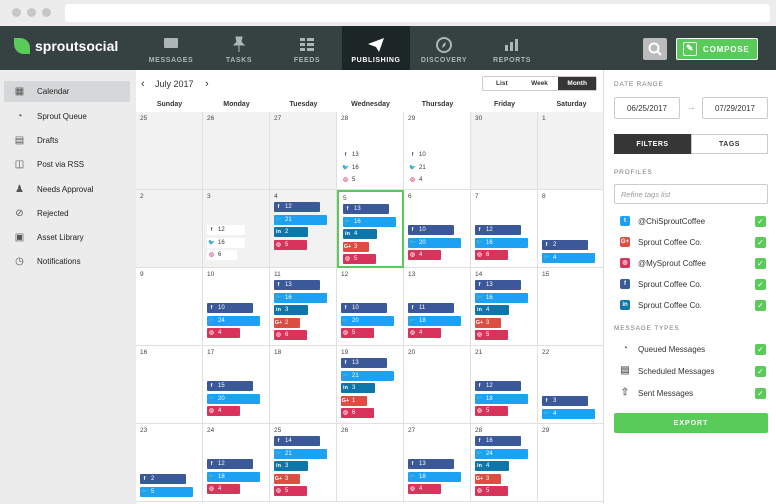  I want to click on post-count-chip-gp: G+ 1, so click(354, 400).